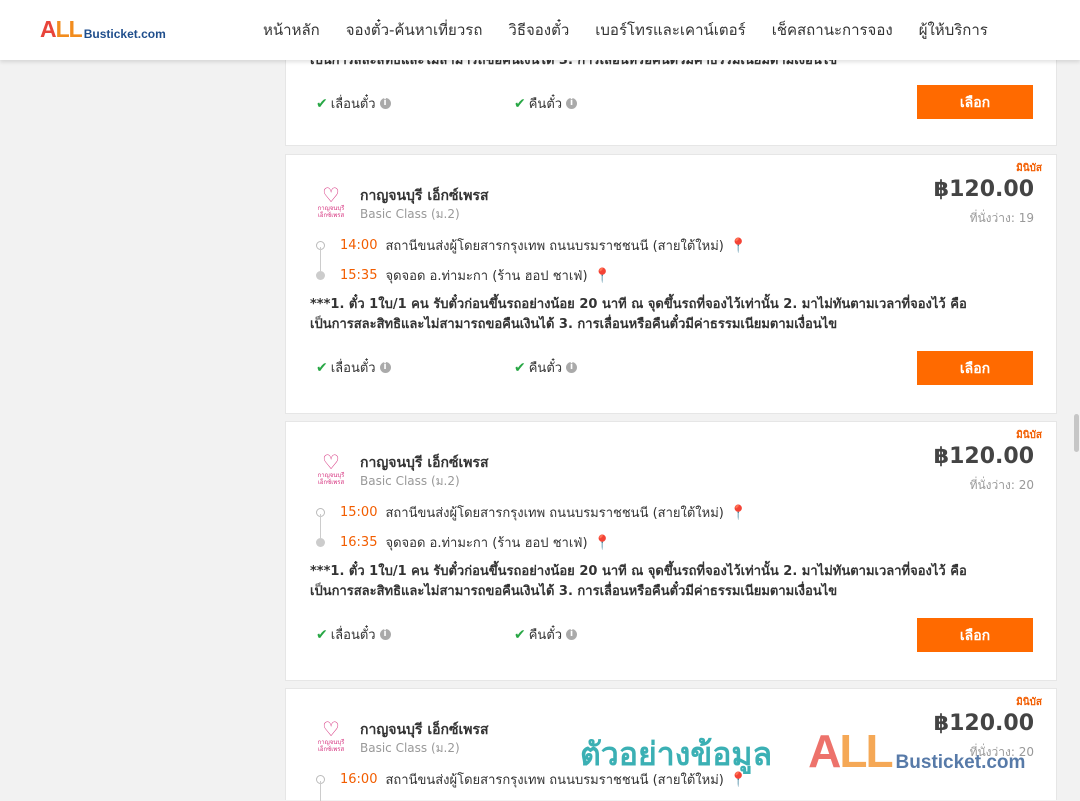  Describe the element at coordinates (124, 34) in the screenshot. I see `logo-text: Busticket.com` at that location.